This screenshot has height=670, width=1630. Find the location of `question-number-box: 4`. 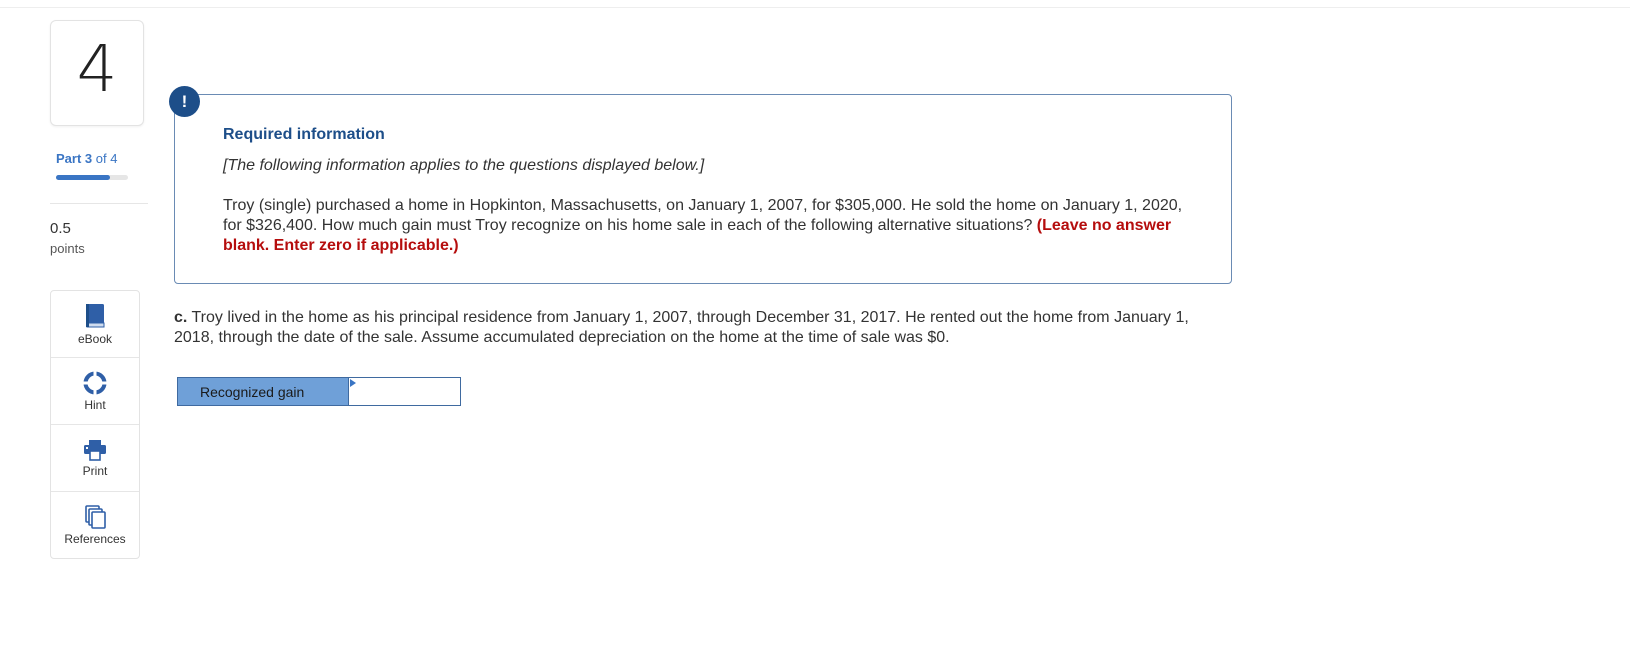

question-number-box: 4 is located at coordinates (97, 73).